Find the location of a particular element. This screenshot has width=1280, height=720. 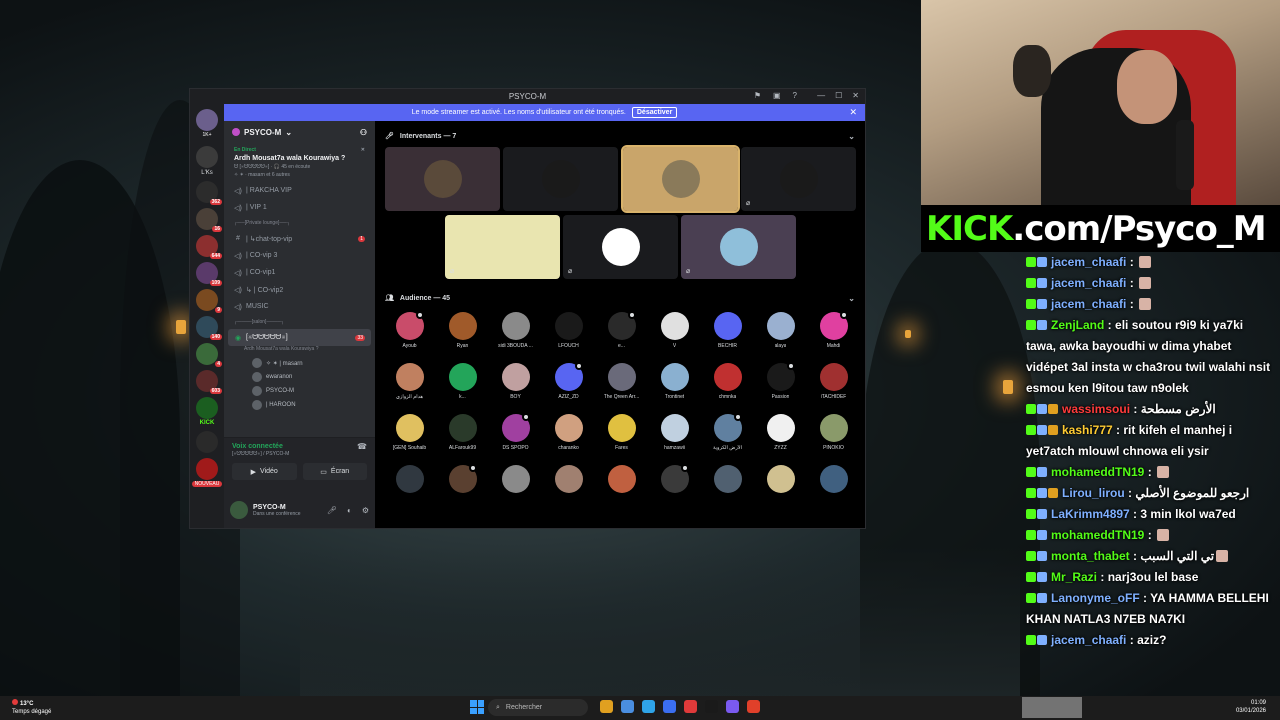

server-header: PSYCO-M ⌄ ⚇ is located at coordinates (299, 132).